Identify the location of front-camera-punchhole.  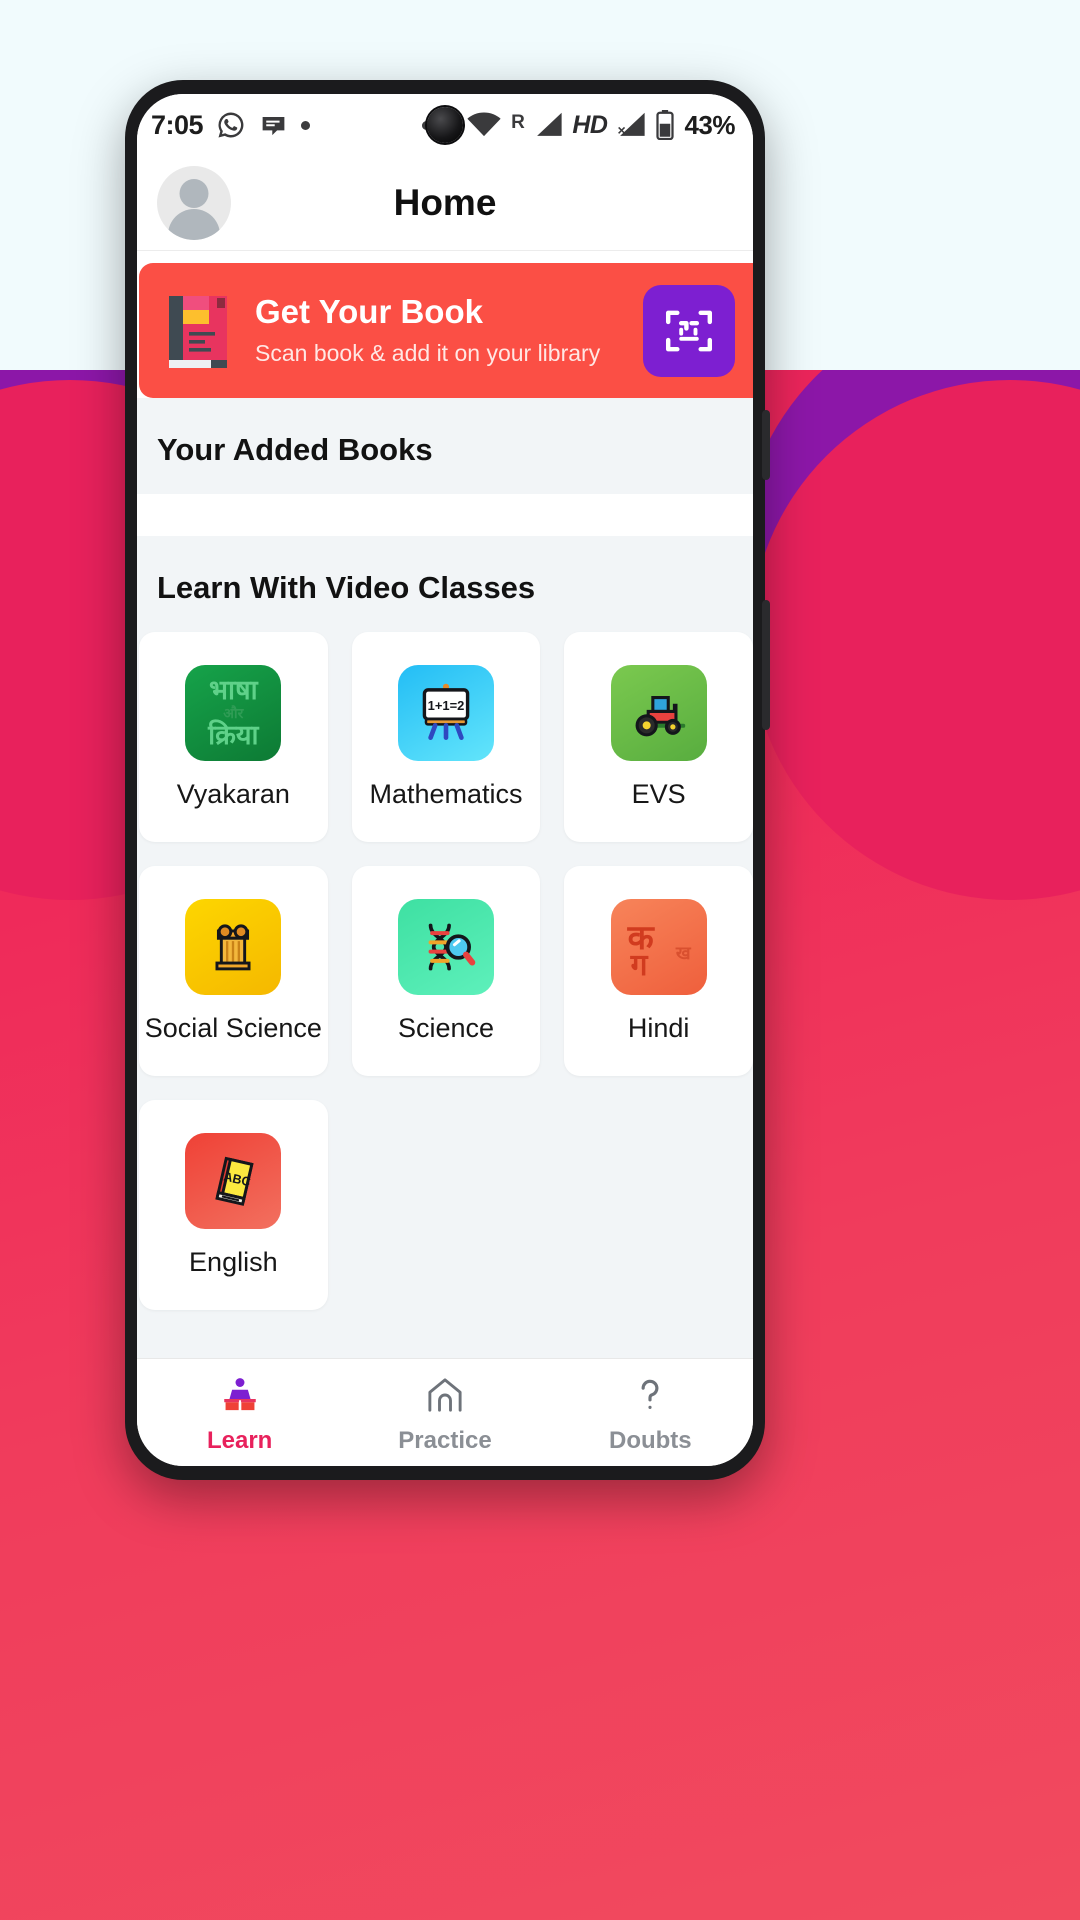
(445, 125).